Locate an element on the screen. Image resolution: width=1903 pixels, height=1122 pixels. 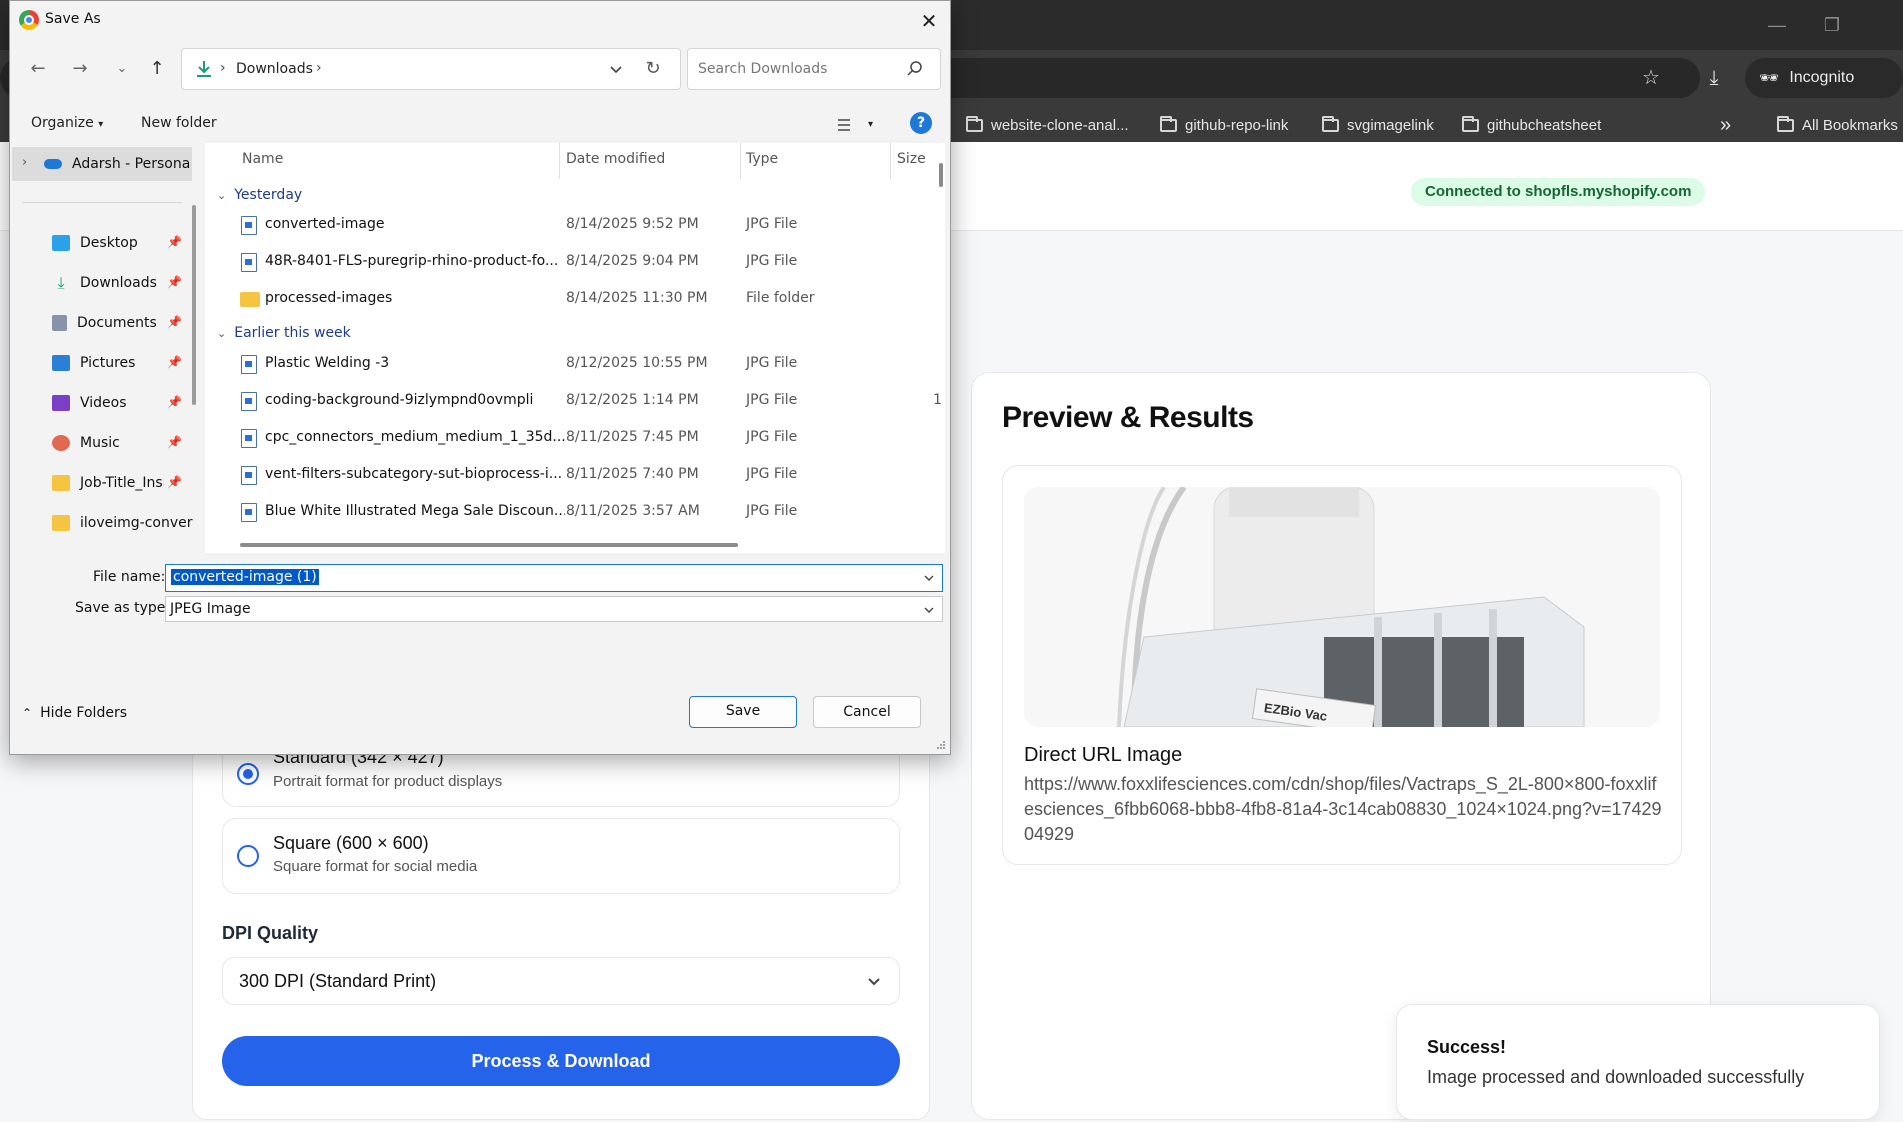
dialog-title: Save As is located at coordinates (73, 19).